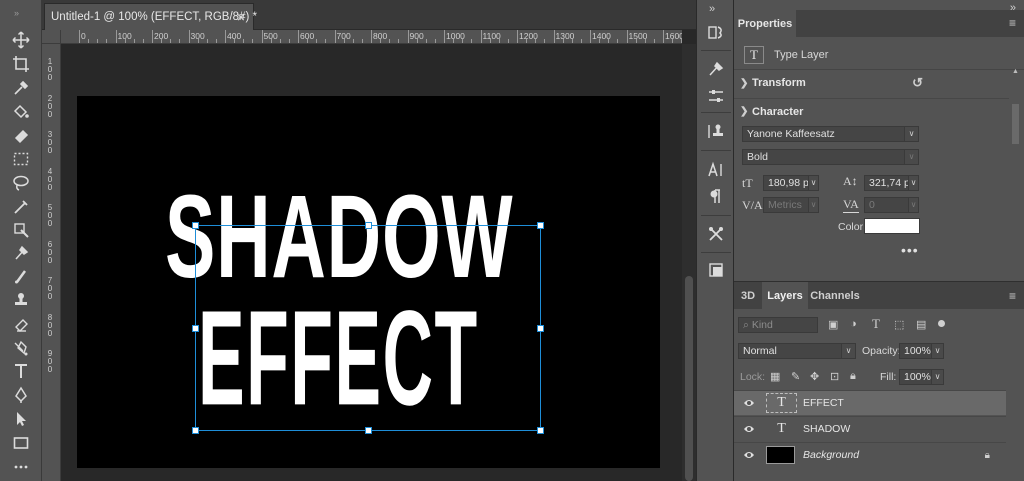 The width and height of the screenshot is (1024, 481). What do you see at coordinates (891, 205) in the screenshot?
I see `tracking-field: 0 ∨` at bounding box center [891, 205].